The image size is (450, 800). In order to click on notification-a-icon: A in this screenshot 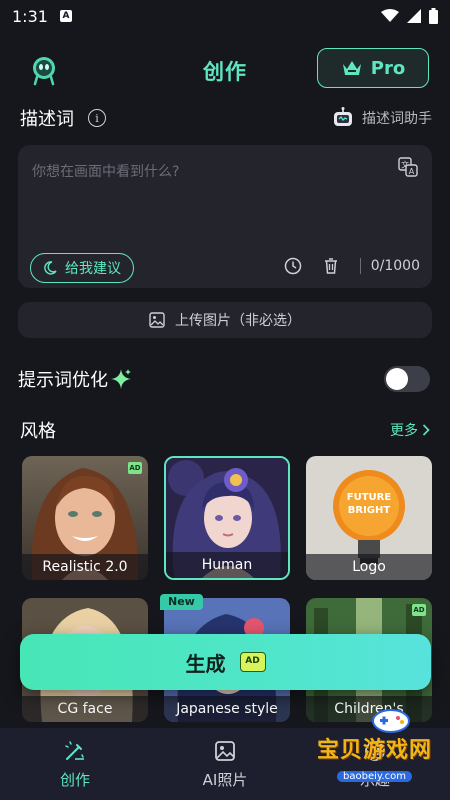, I will do `click(65, 16)`.